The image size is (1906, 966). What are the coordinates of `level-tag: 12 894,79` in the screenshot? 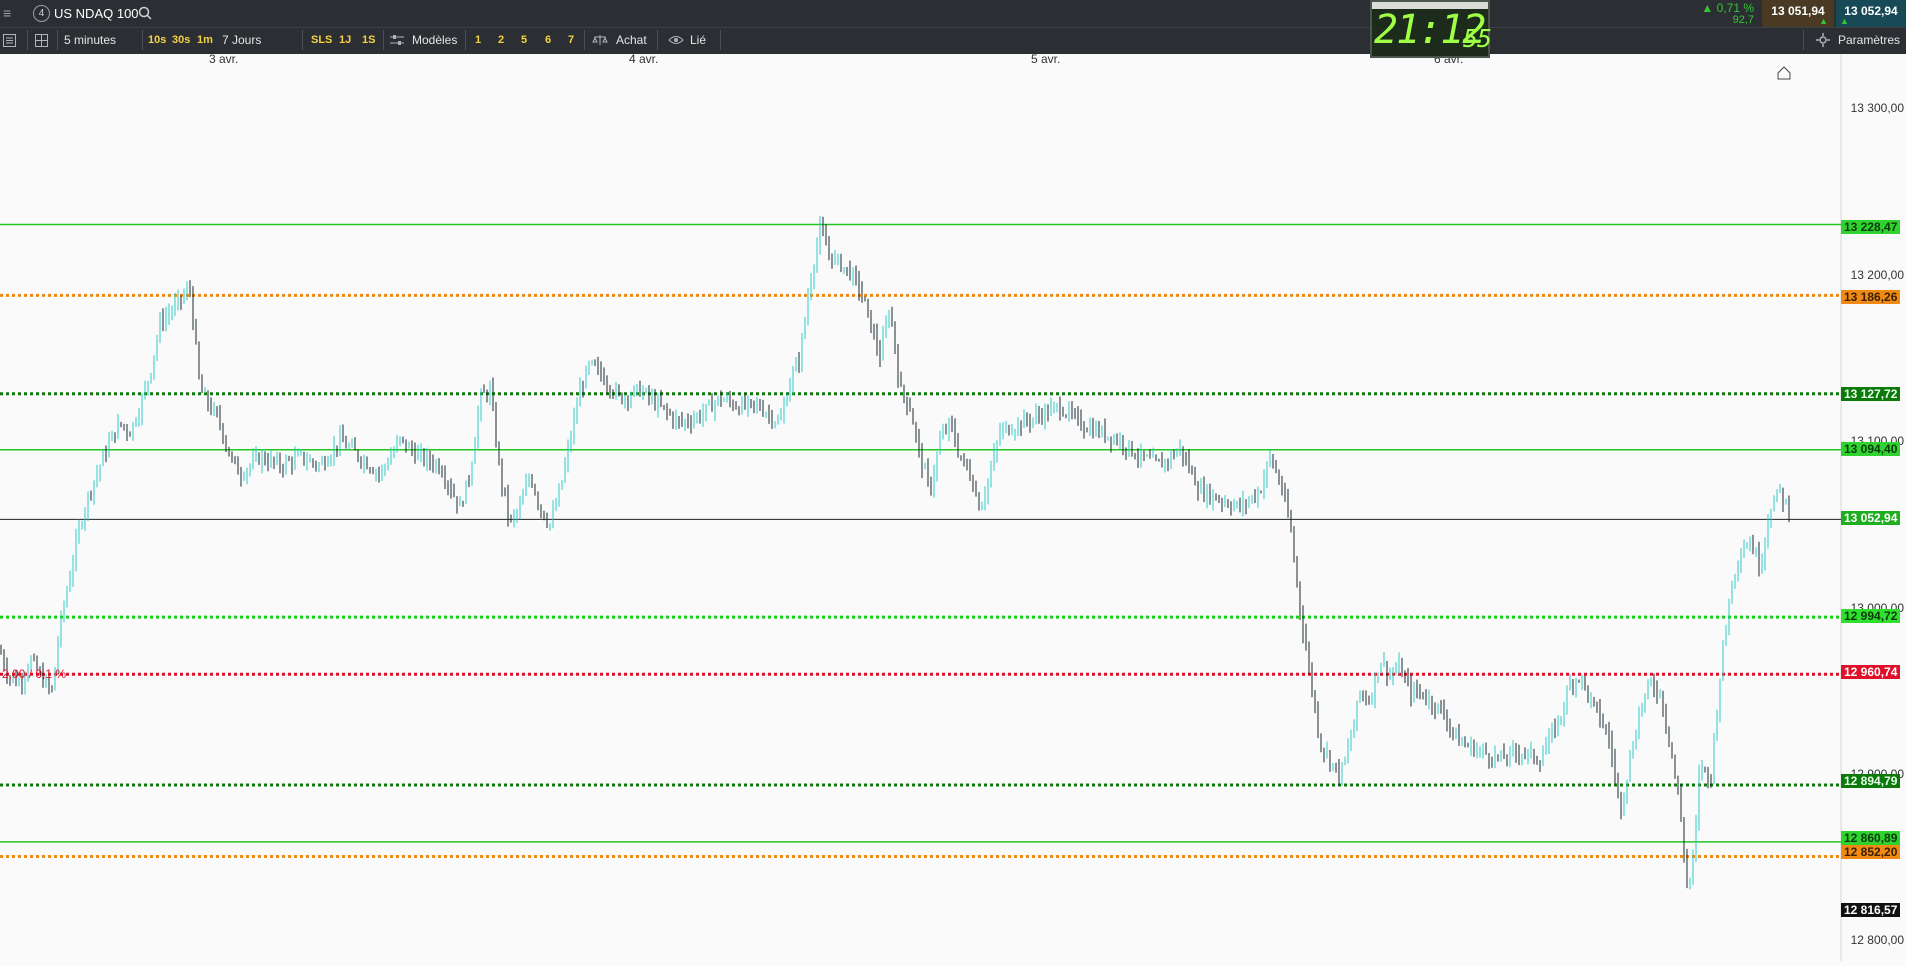 It's located at (1871, 781).